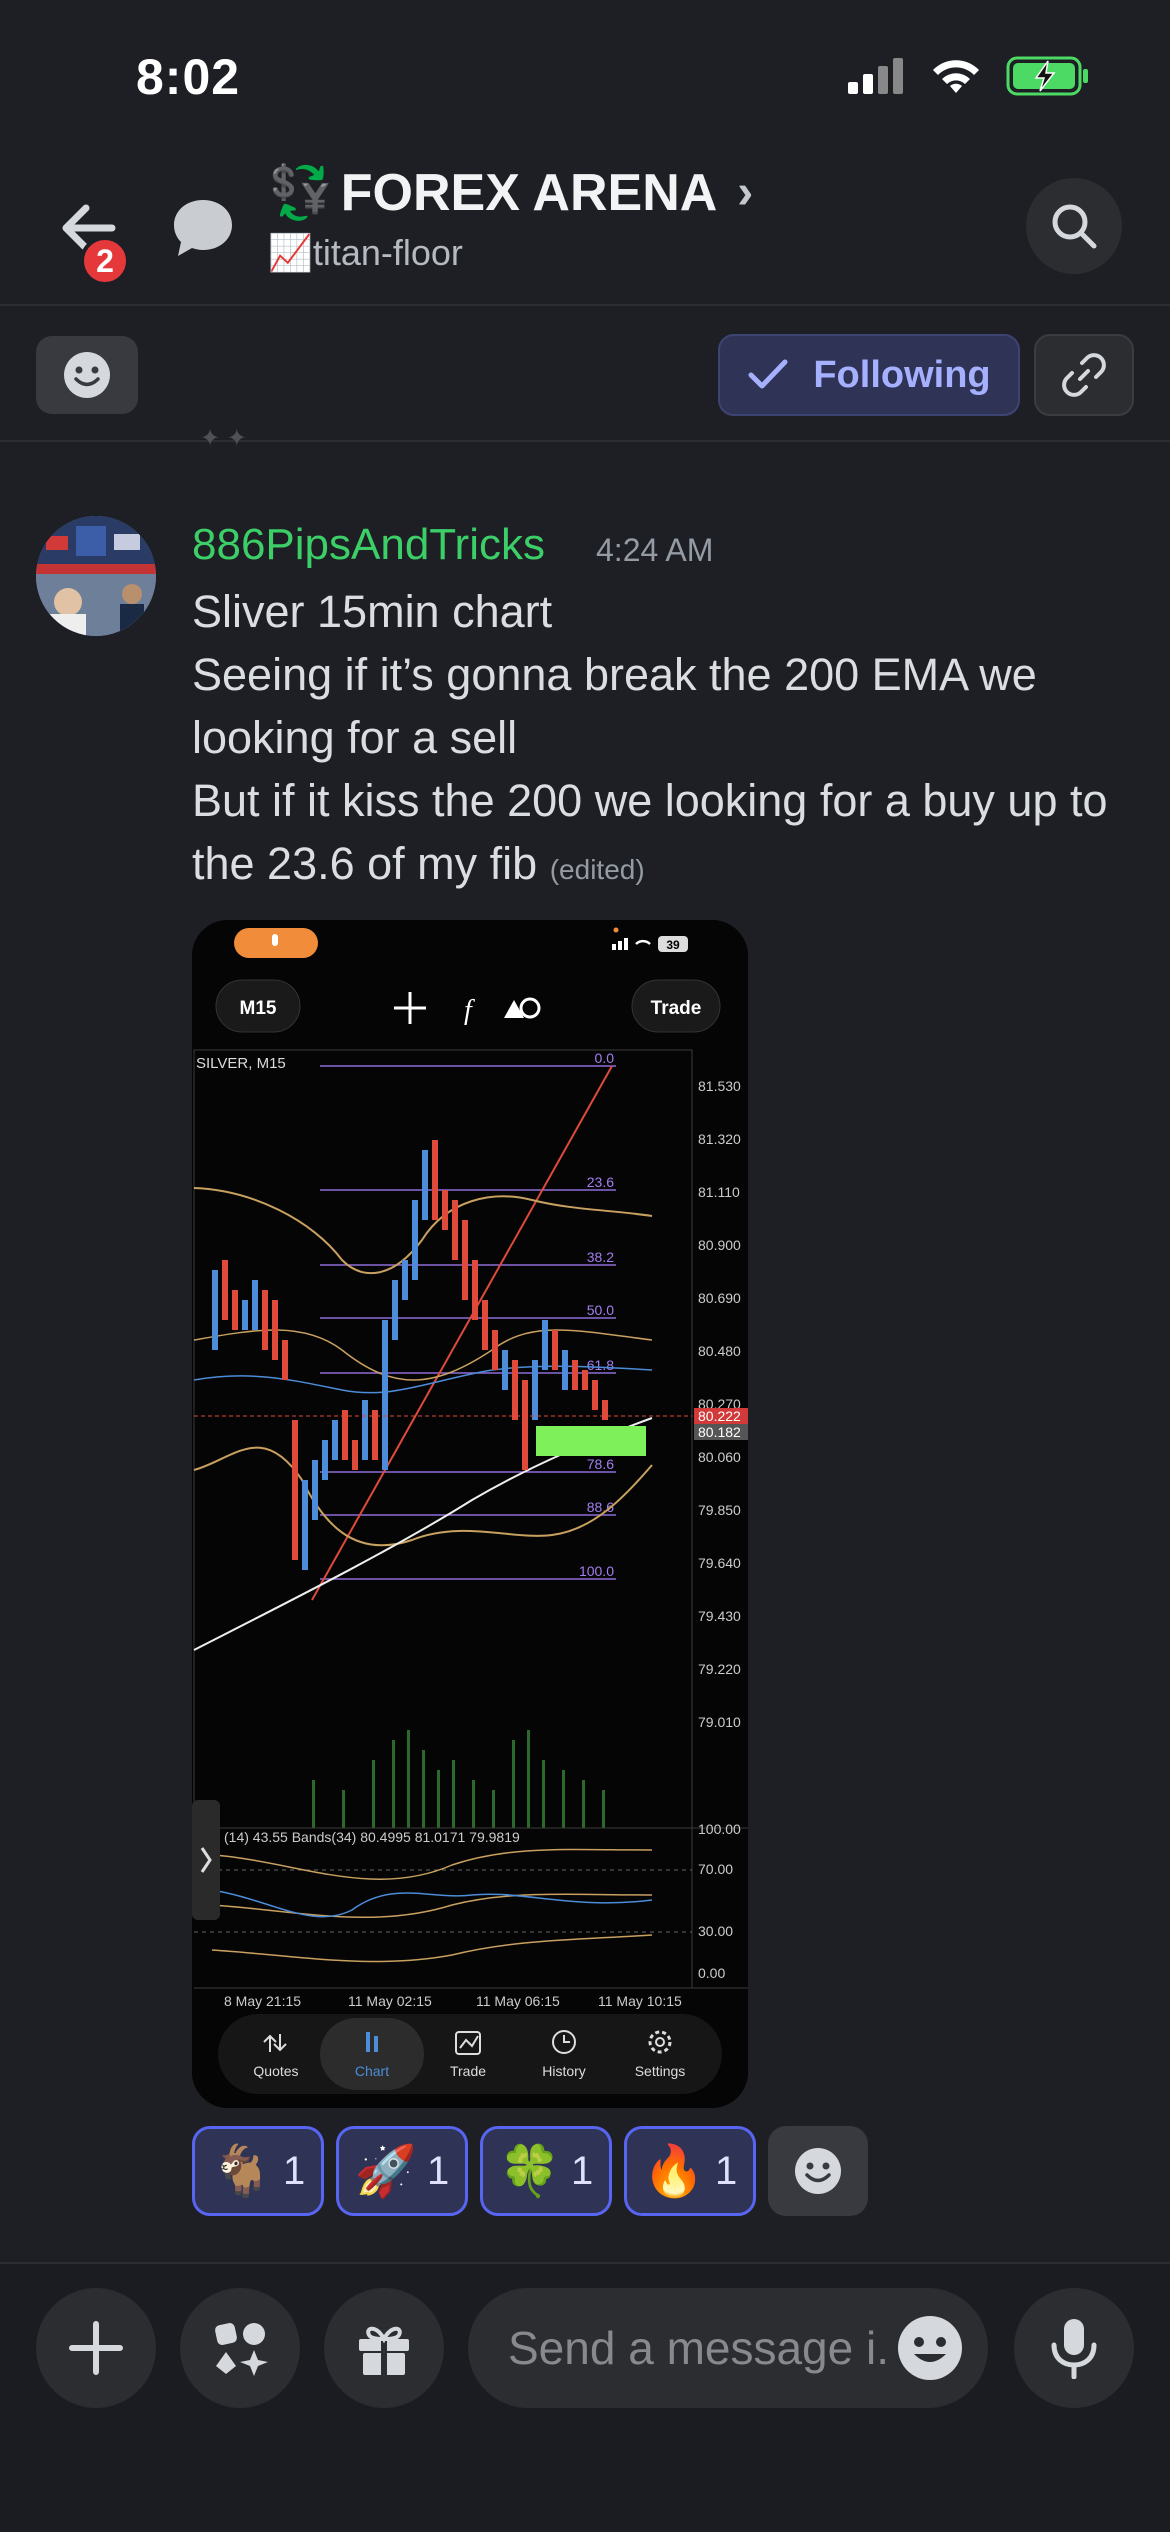 The width and height of the screenshot is (1170, 2532). I want to click on status-icons, so click(969, 76).